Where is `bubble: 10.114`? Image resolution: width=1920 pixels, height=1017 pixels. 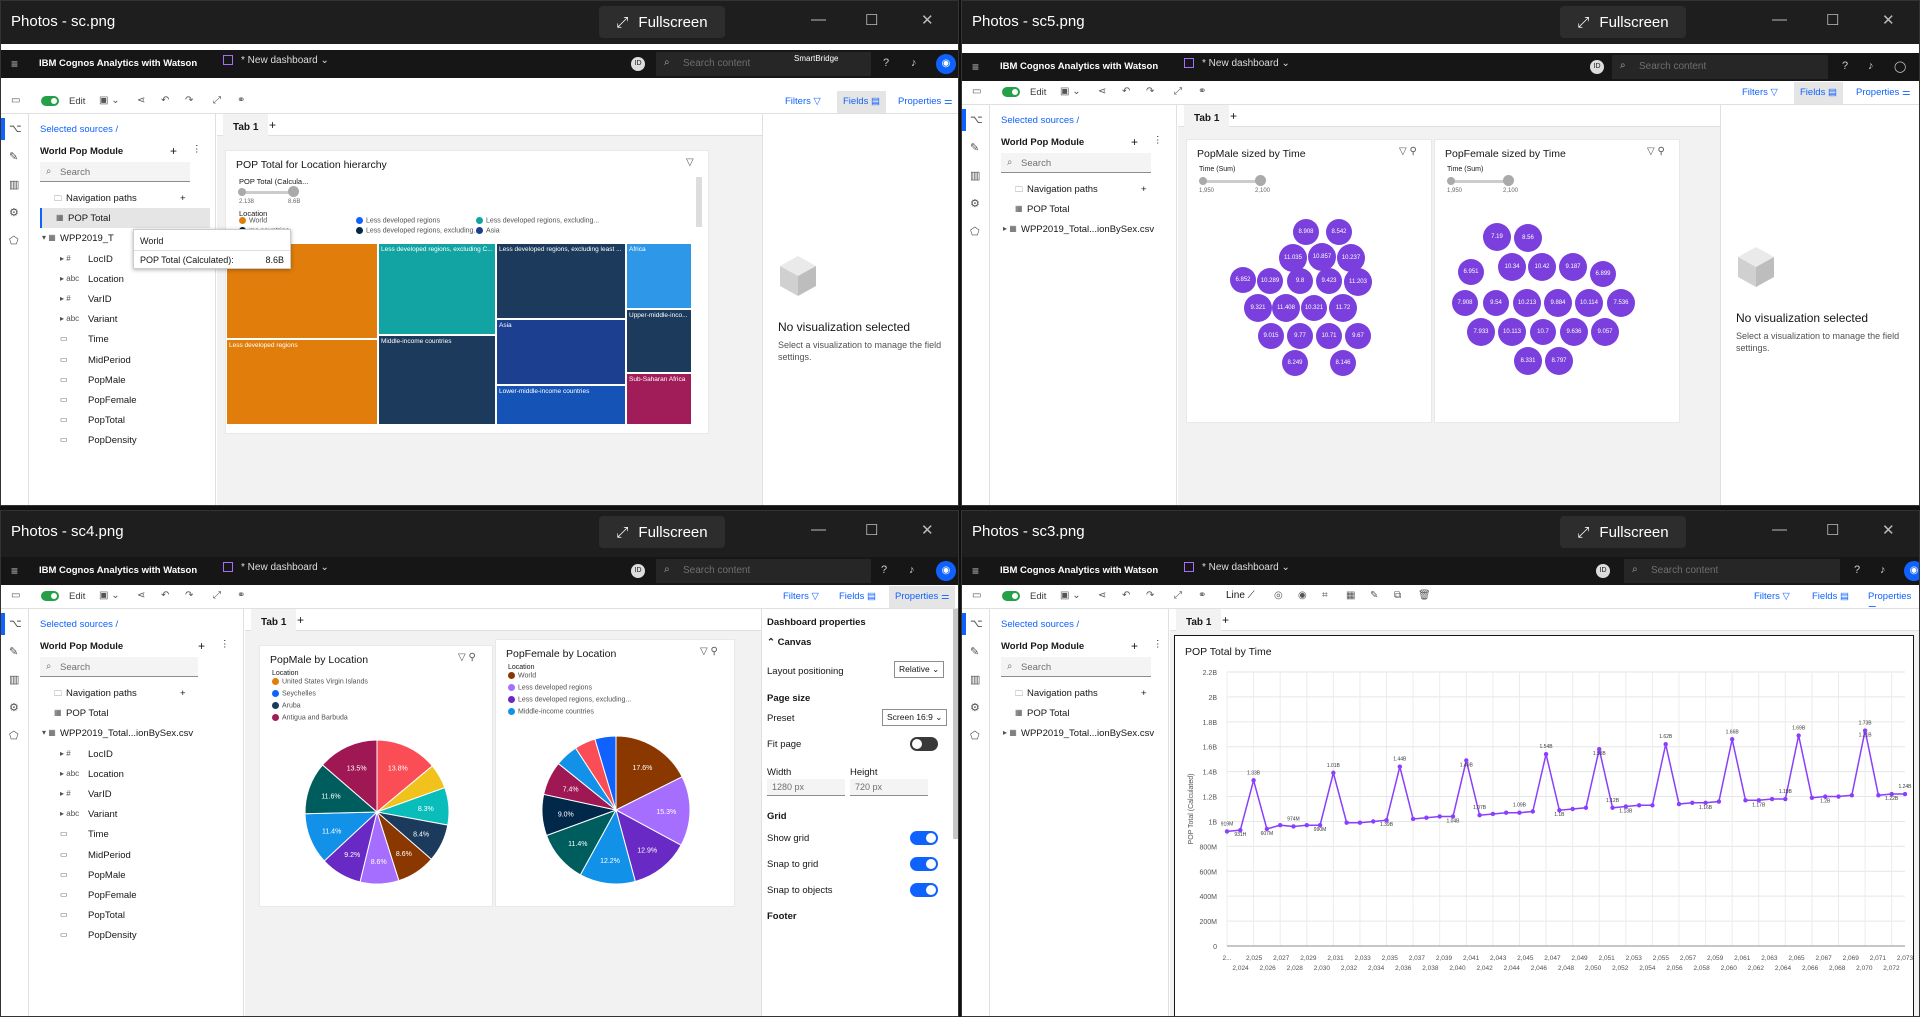 bubble: 10.114 is located at coordinates (1589, 303).